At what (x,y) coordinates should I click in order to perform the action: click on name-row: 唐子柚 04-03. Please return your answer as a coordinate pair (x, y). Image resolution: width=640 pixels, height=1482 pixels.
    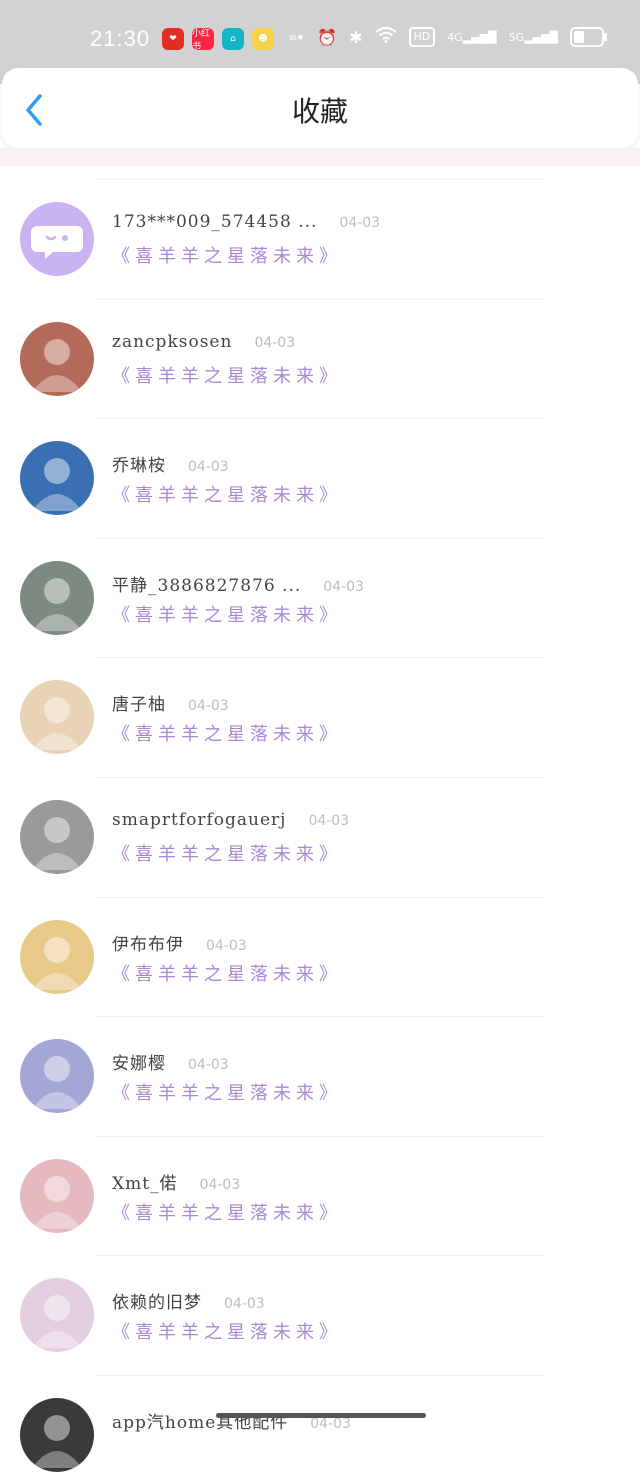
    Looking at the image, I should click on (170, 702).